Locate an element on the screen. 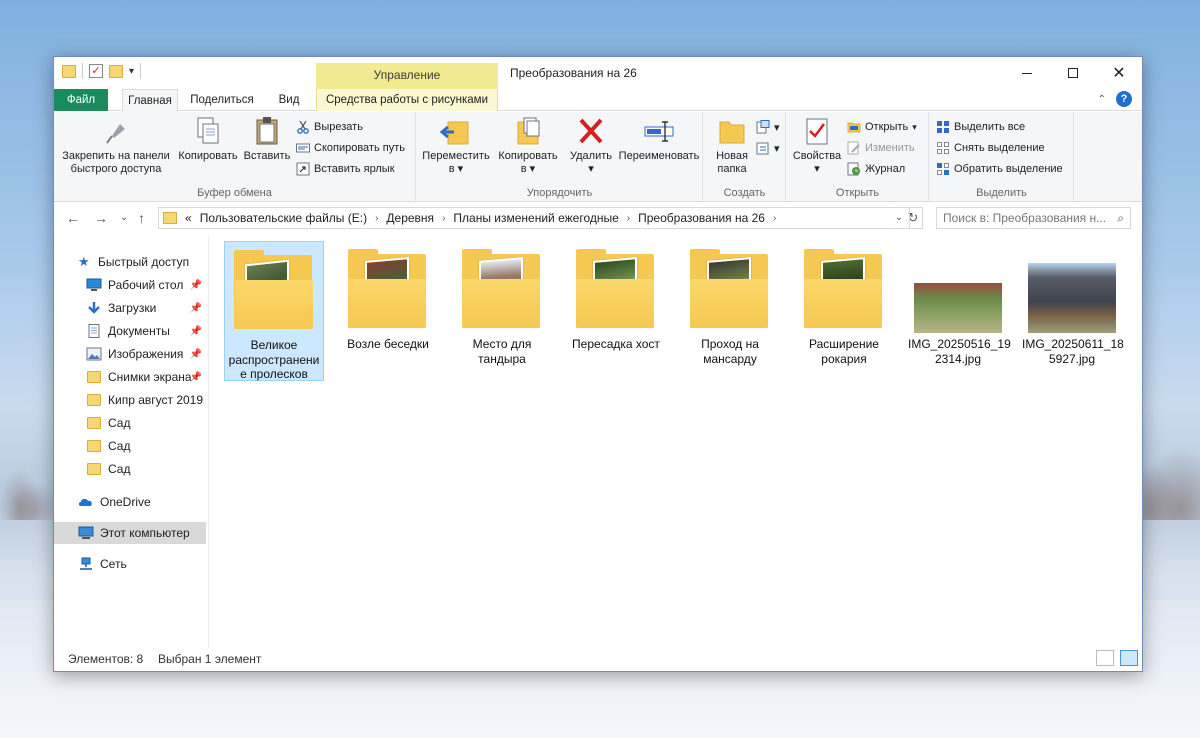 This screenshot has height=738, width=1200. recent-locations-icon: ⌄ is located at coordinates (124, 217).